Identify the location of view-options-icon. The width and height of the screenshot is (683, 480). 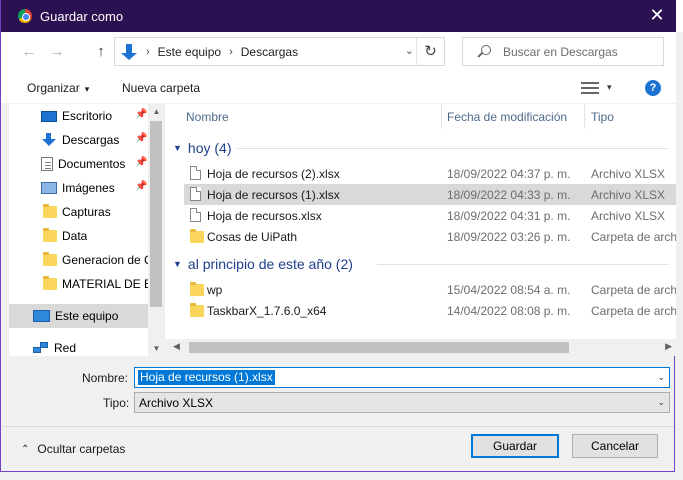
(590, 88).